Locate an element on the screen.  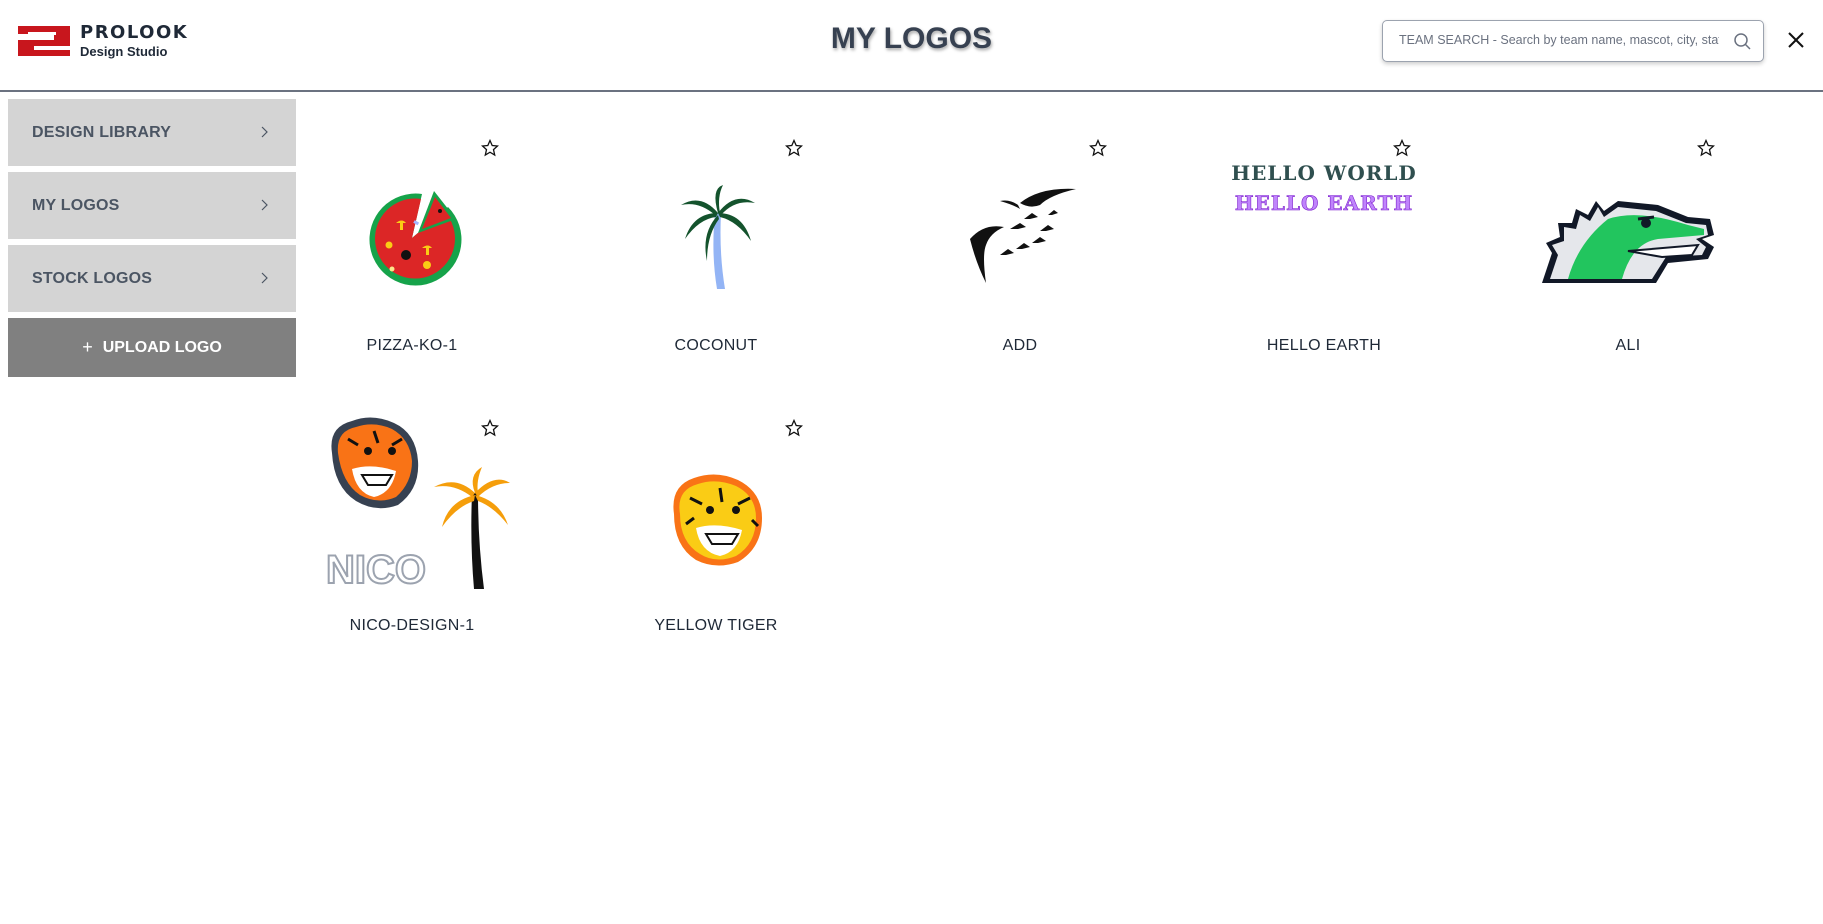
prolook-logo-icon is located at coordinates (44, 41).